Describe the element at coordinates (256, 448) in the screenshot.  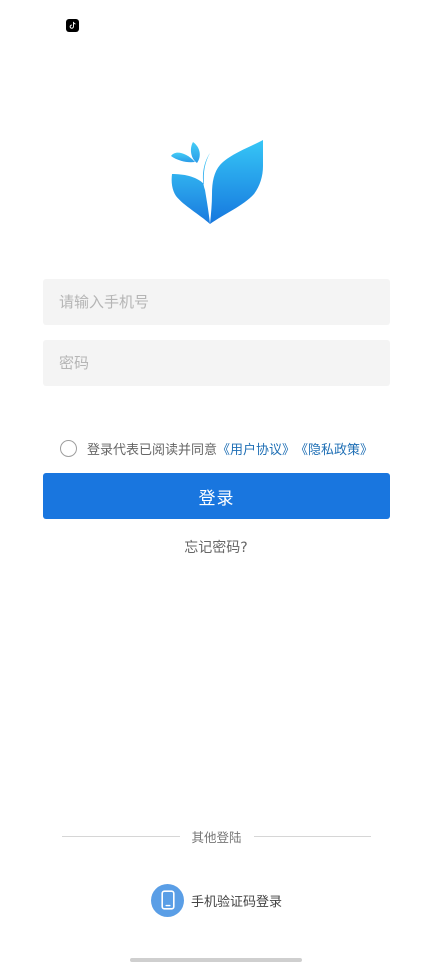
I see `user-agreement-link: 《用户协议》` at that location.